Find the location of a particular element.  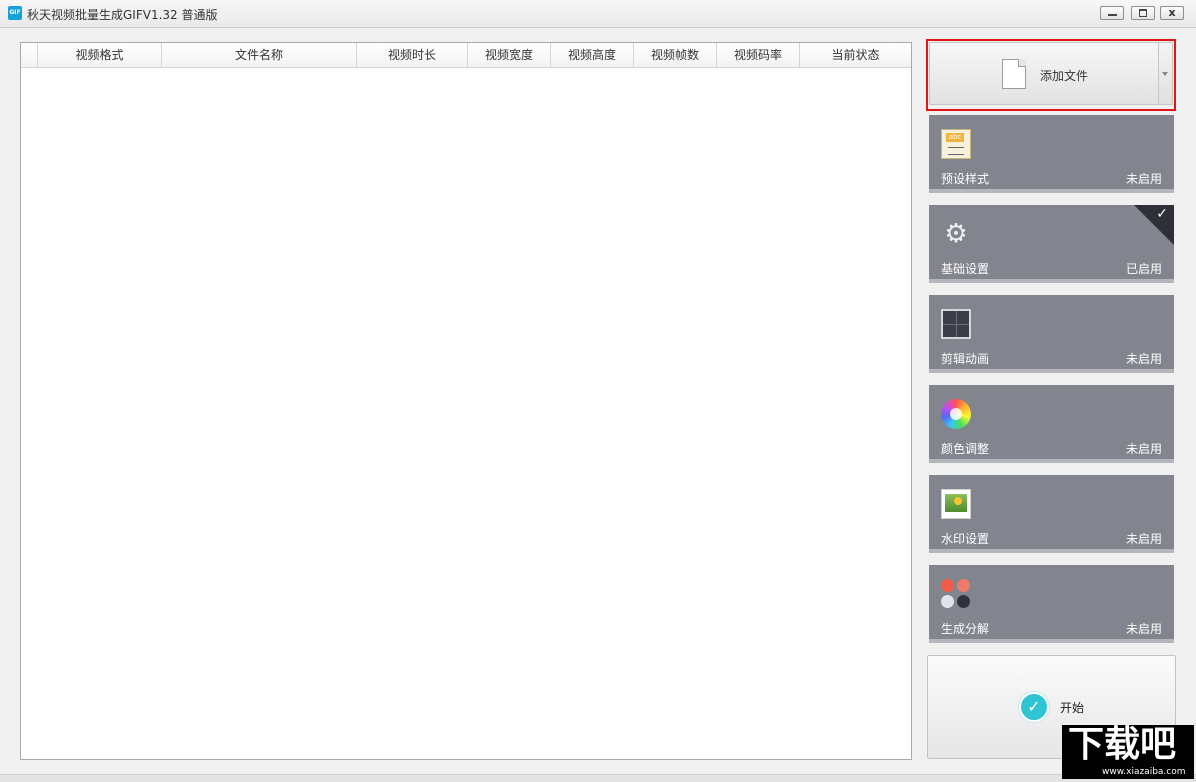

maximize-icon is located at coordinates (1143, 13).